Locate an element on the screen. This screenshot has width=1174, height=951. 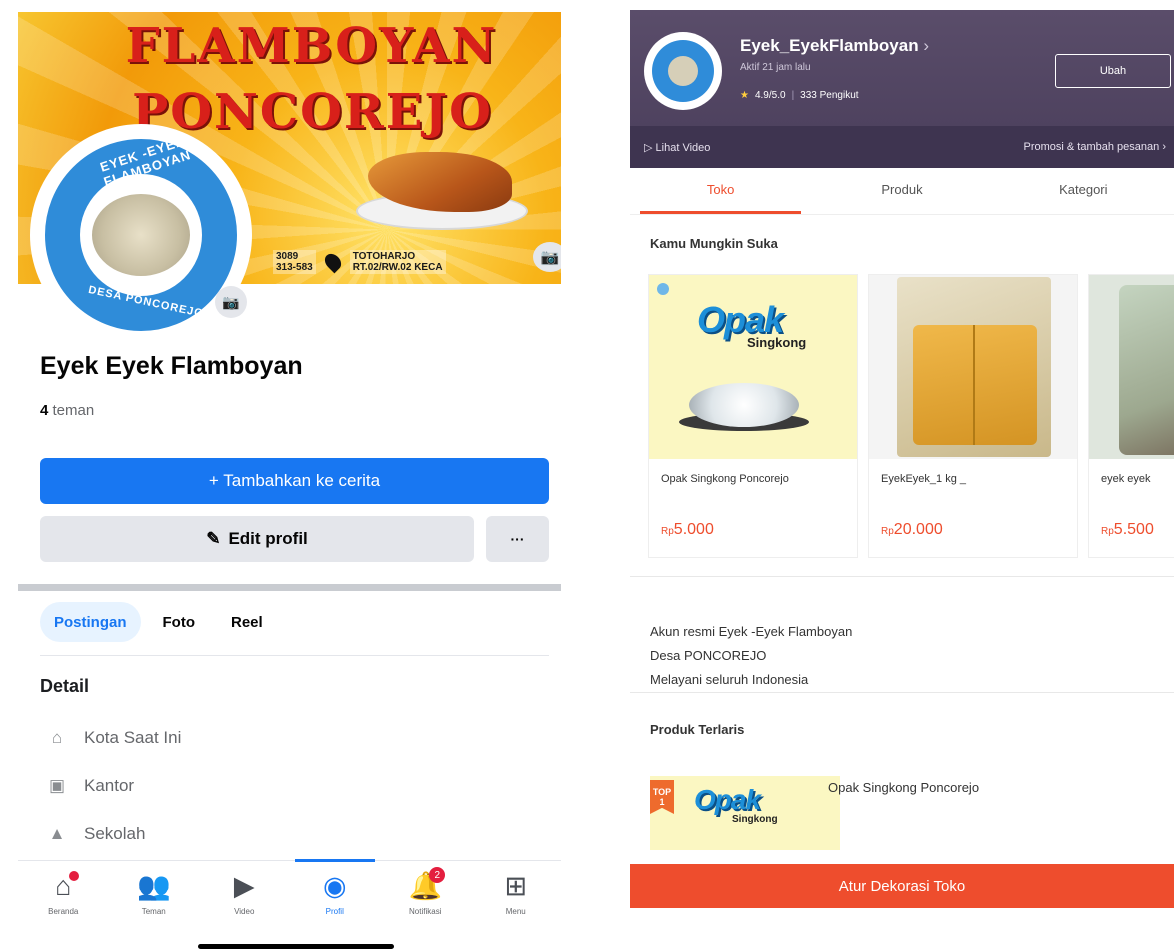
top-rank-badge: TOP 1 is located at coordinates (662, 797).